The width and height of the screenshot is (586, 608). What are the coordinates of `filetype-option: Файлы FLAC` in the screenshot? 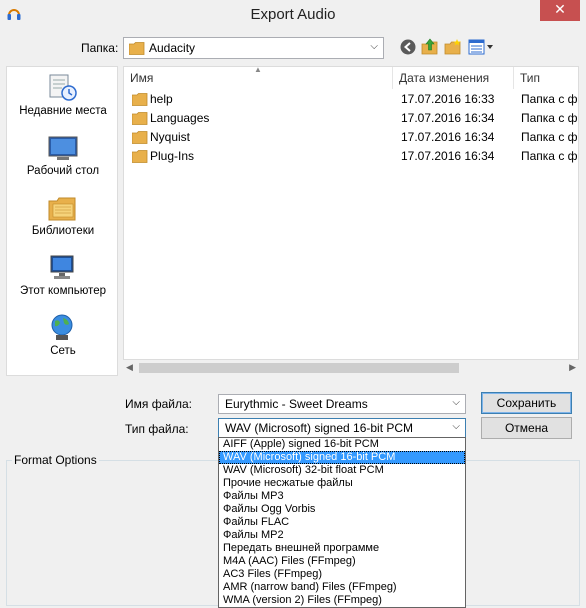 It's located at (342, 522).